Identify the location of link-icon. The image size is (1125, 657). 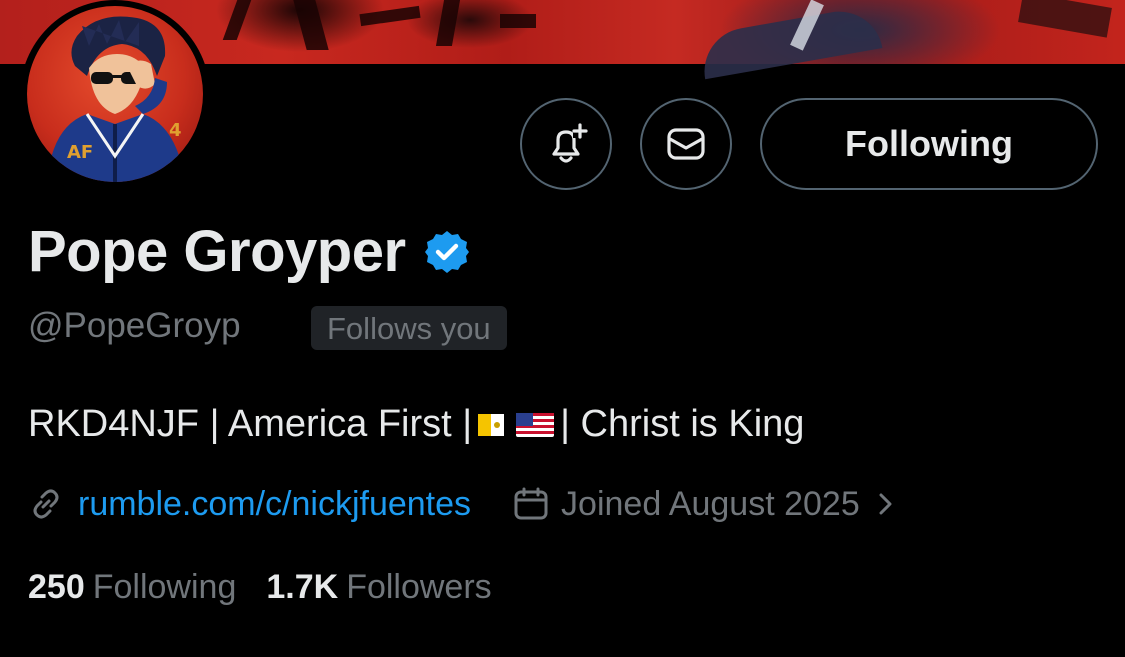
(46, 504).